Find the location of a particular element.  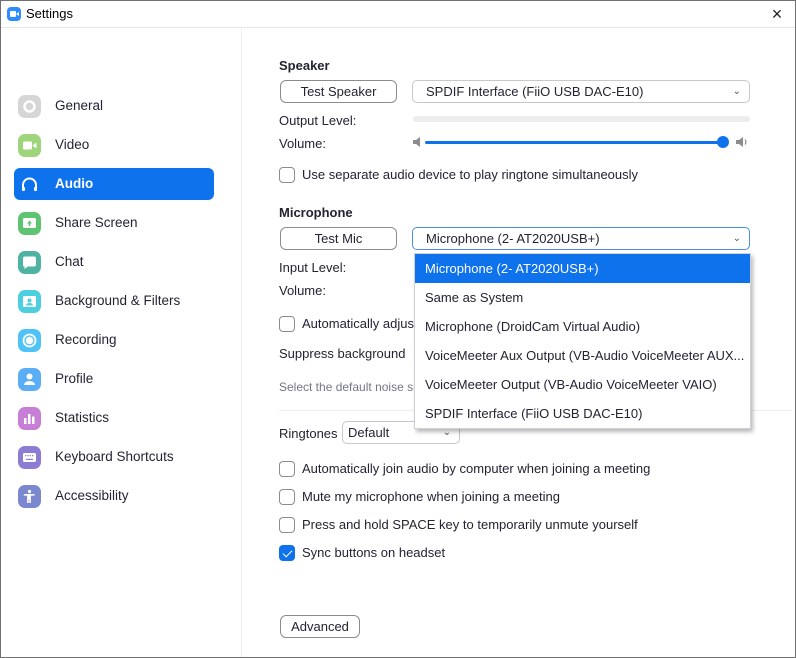

speaker-section-title: Speaker is located at coordinates (304, 65).